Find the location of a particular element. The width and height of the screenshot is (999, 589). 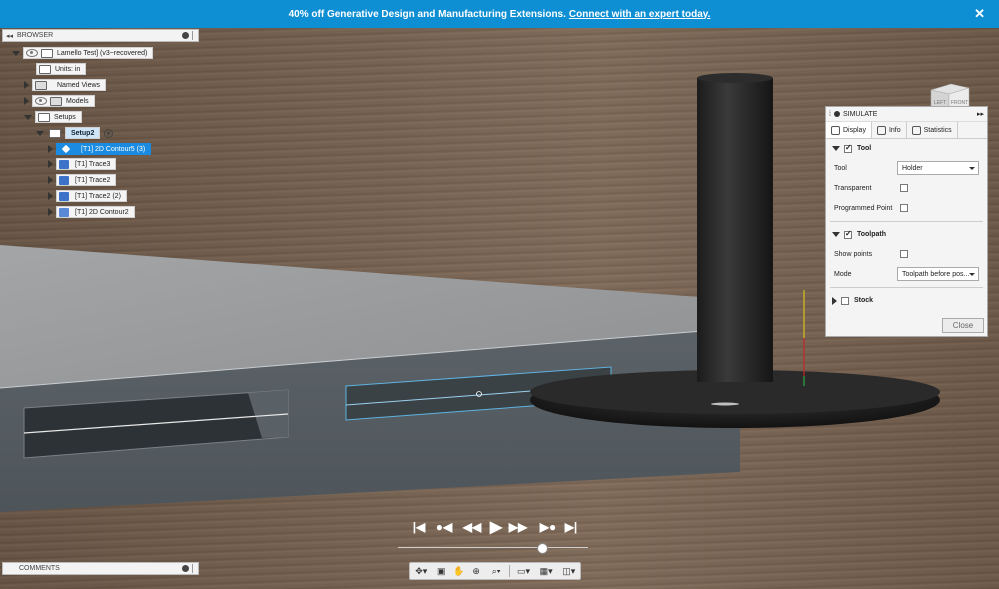

models-label: Models is located at coordinates (77, 101).